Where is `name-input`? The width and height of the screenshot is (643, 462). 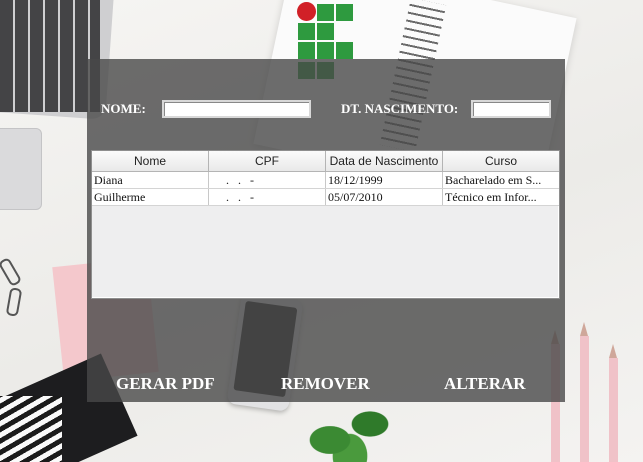 name-input is located at coordinates (236, 109).